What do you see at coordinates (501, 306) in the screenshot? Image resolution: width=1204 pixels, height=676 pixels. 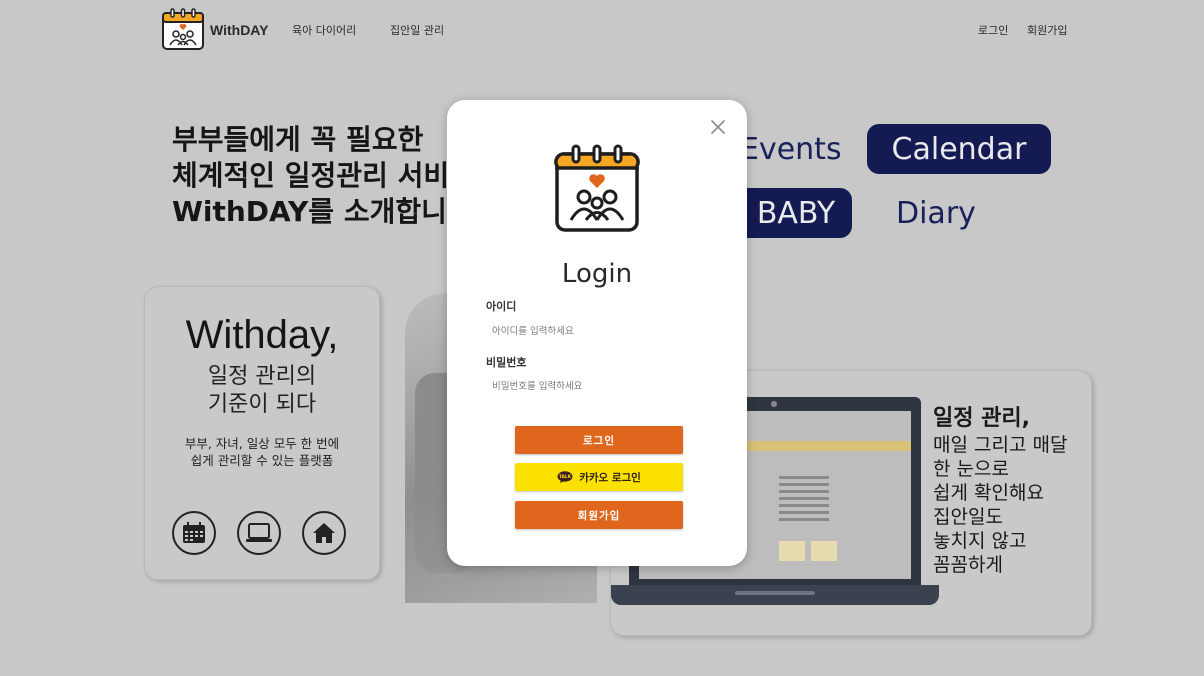 I see `id-label: 아이디` at bounding box center [501, 306].